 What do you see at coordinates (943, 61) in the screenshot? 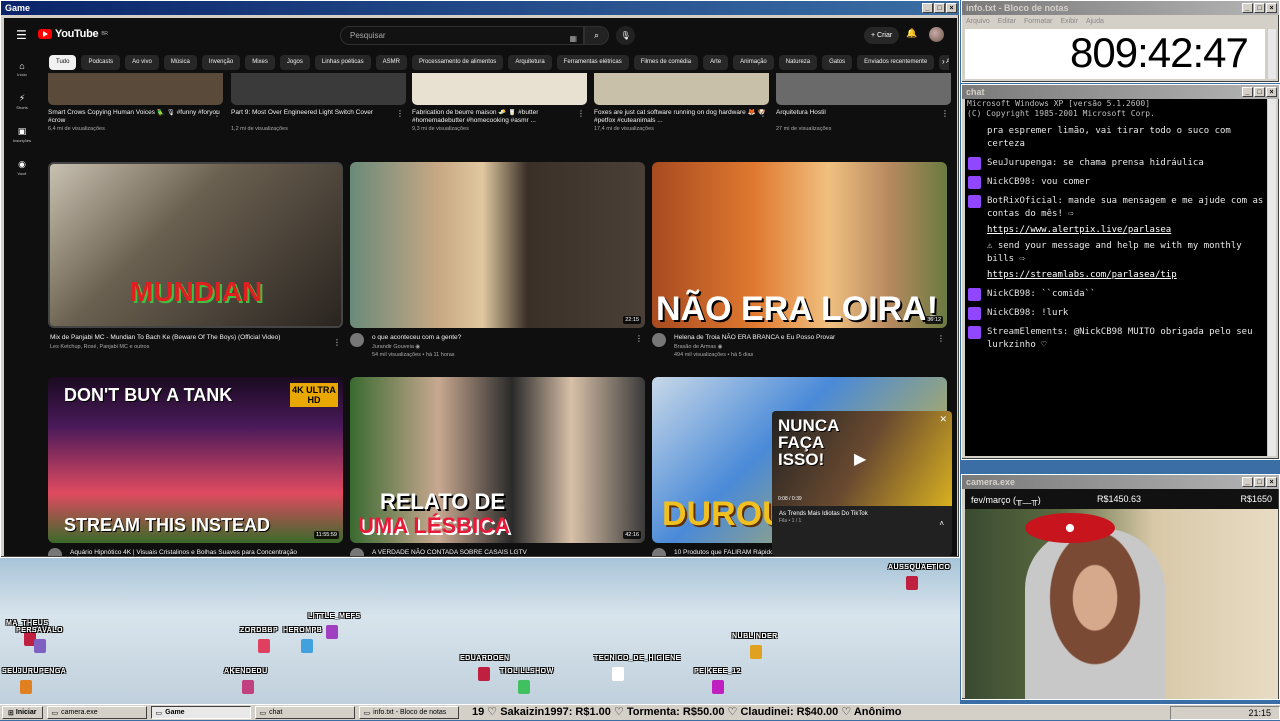
I see `chevron-right-icon: ›` at bounding box center [943, 61].